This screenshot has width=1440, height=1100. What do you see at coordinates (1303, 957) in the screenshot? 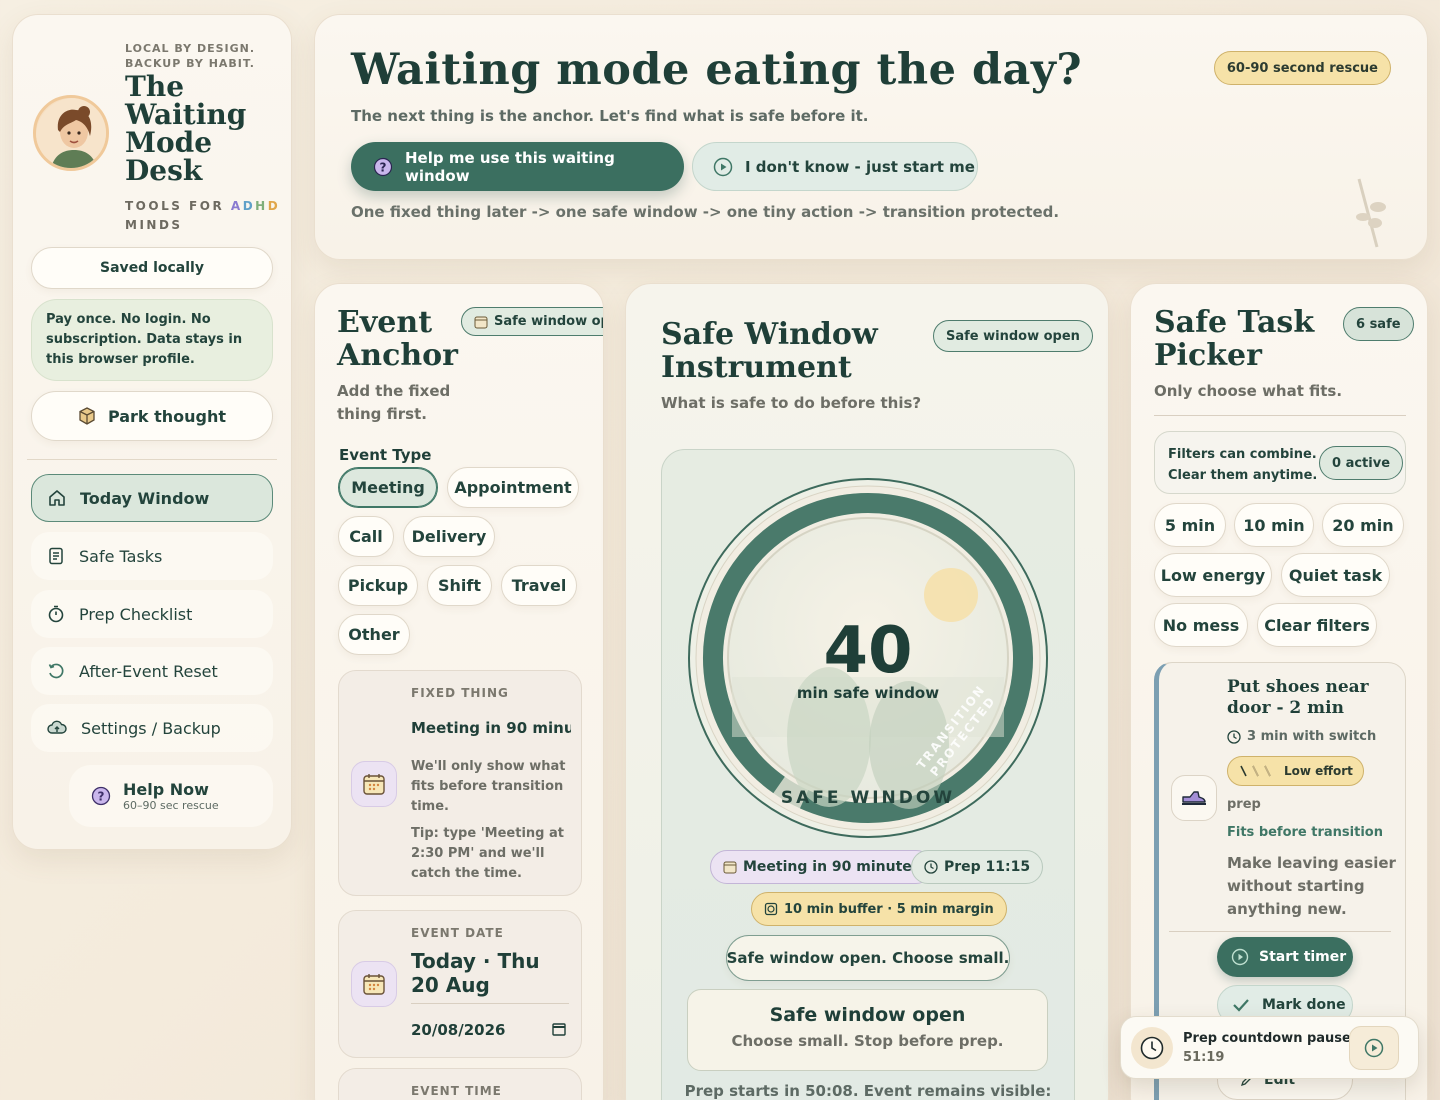
I see `start-timer-label: Start timer` at bounding box center [1303, 957].